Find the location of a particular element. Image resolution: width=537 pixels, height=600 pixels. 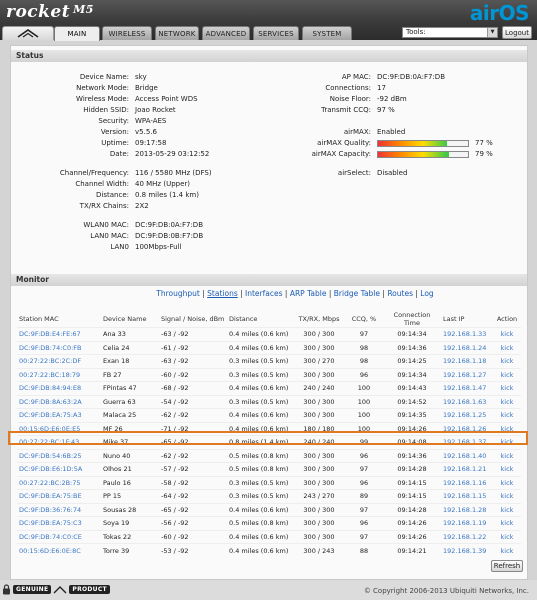

tab-services: SERVICES is located at coordinates (276, 33).